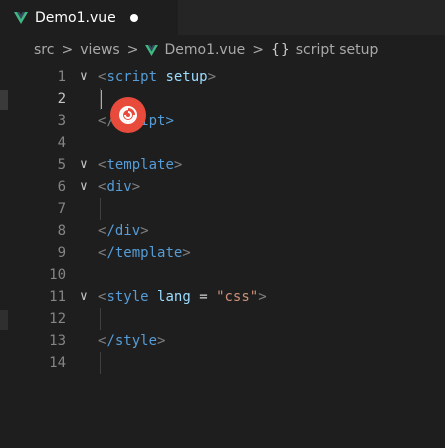 The width and height of the screenshot is (445, 448). What do you see at coordinates (61, 77) in the screenshot?
I see `line-number: 1` at bounding box center [61, 77].